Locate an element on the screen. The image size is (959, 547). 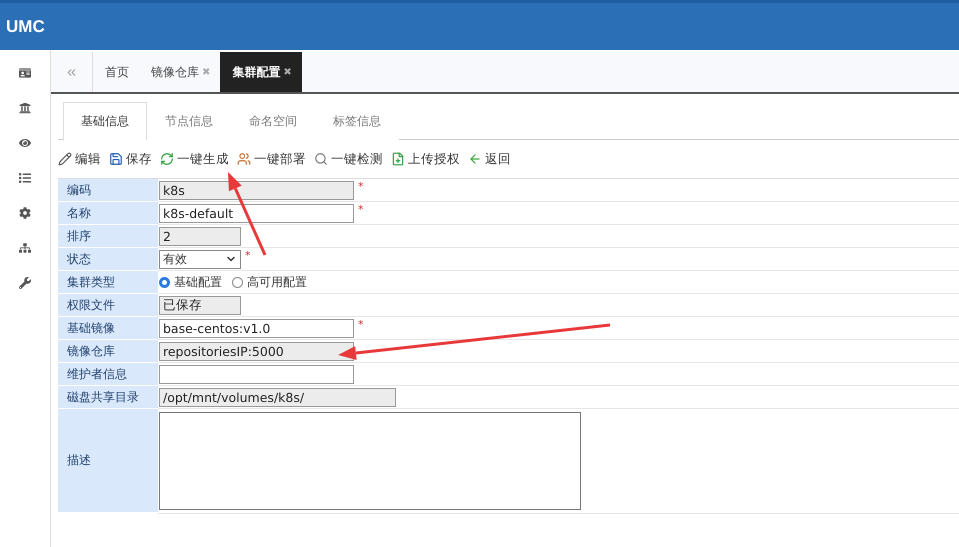
text-field: repositoriesIP:5000 is located at coordinates (256, 351).